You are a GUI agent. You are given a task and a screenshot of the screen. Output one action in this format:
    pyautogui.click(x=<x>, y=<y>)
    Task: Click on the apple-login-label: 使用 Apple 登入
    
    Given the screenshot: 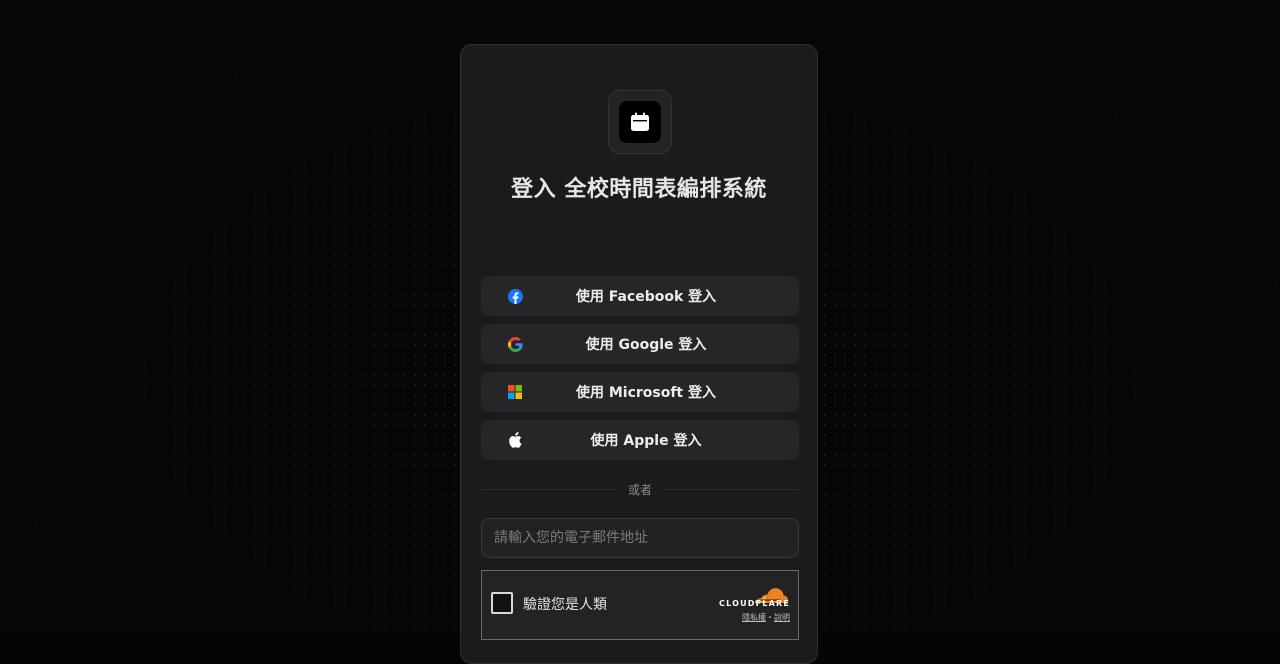 What is the action you would take?
    pyautogui.click(x=646, y=441)
    